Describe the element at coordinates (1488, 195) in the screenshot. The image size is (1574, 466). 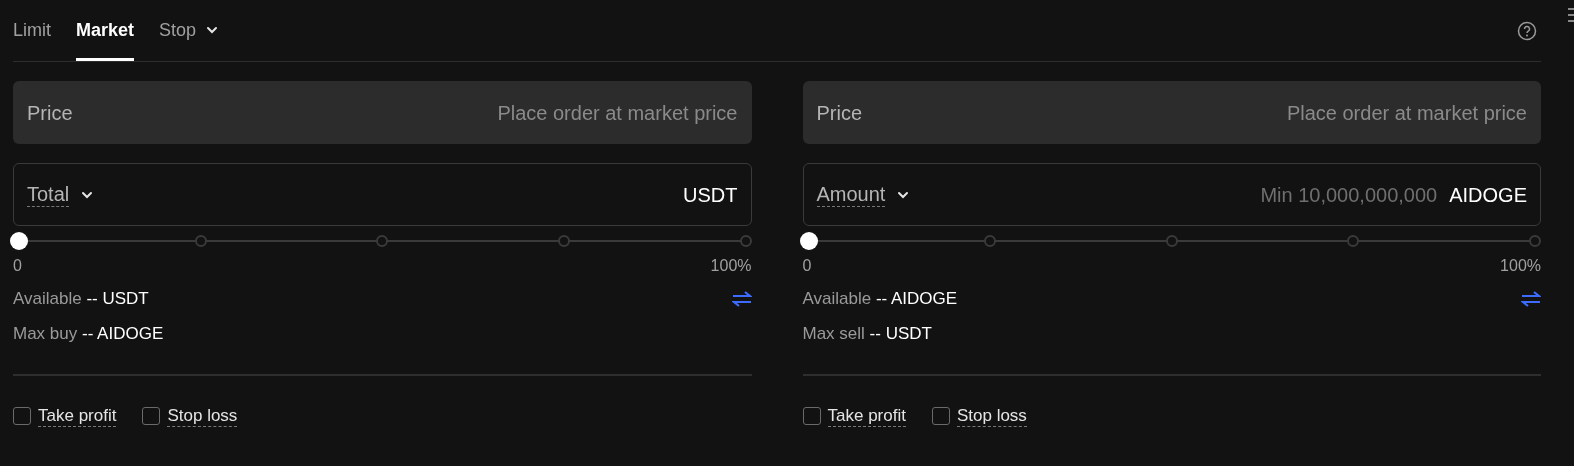
I see `unit-label: AIDOGE` at that location.